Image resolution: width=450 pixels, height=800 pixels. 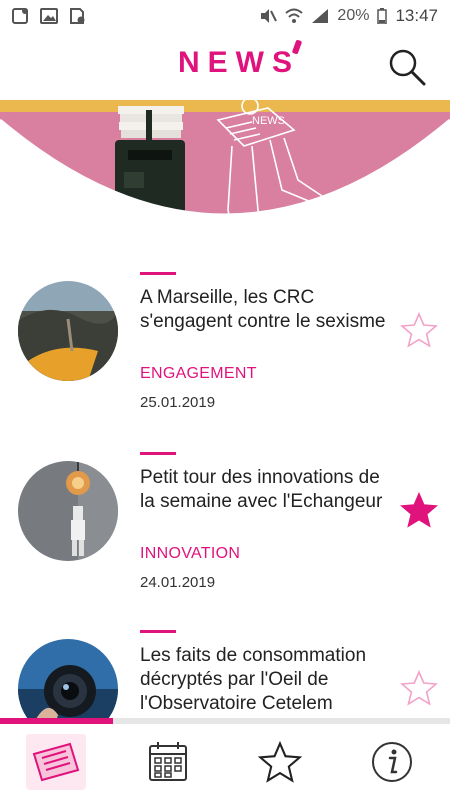 I want to click on status-left, so click(x=49, y=16).